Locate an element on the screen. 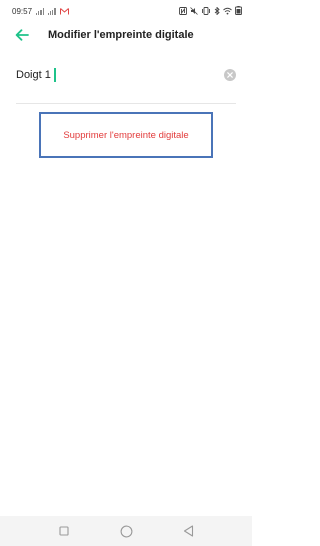  mail-icon is located at coordinates (64, 11).